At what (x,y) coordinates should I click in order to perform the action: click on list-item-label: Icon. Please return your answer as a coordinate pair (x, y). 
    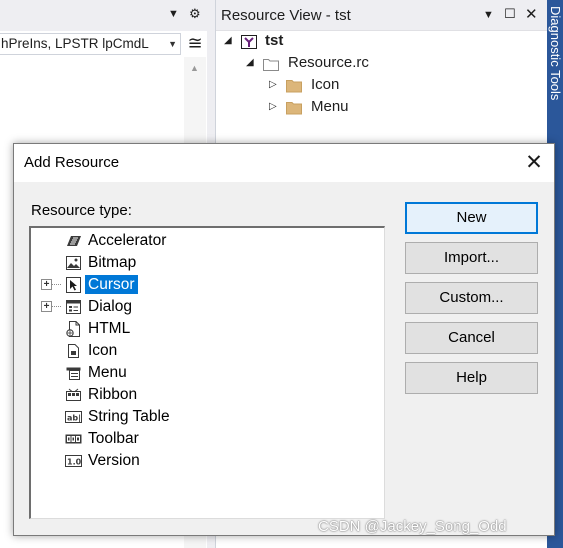
    Looking at the image, I should click on (103, 350).